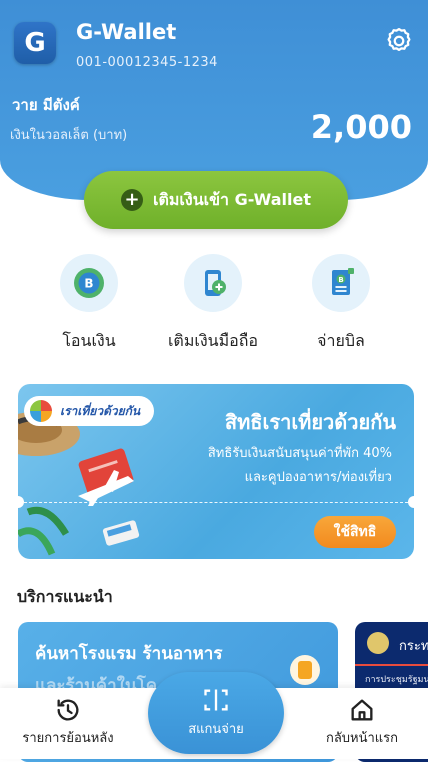  What do you see at coordinates (232, 199) in the screenshot?
I see `topup-wallet-label: เติมเงินเข้า G-Wallet` at bounding box center [232, 199].